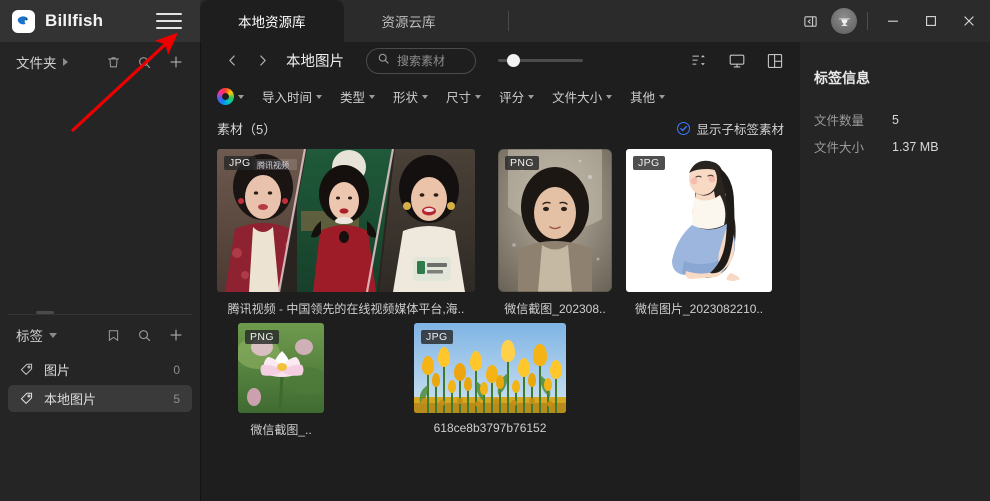 This screenshot has height=501, width=990. Describe the element at coordinates (113, 335) in the screenshot. I see `bookmark-icon` at that location.